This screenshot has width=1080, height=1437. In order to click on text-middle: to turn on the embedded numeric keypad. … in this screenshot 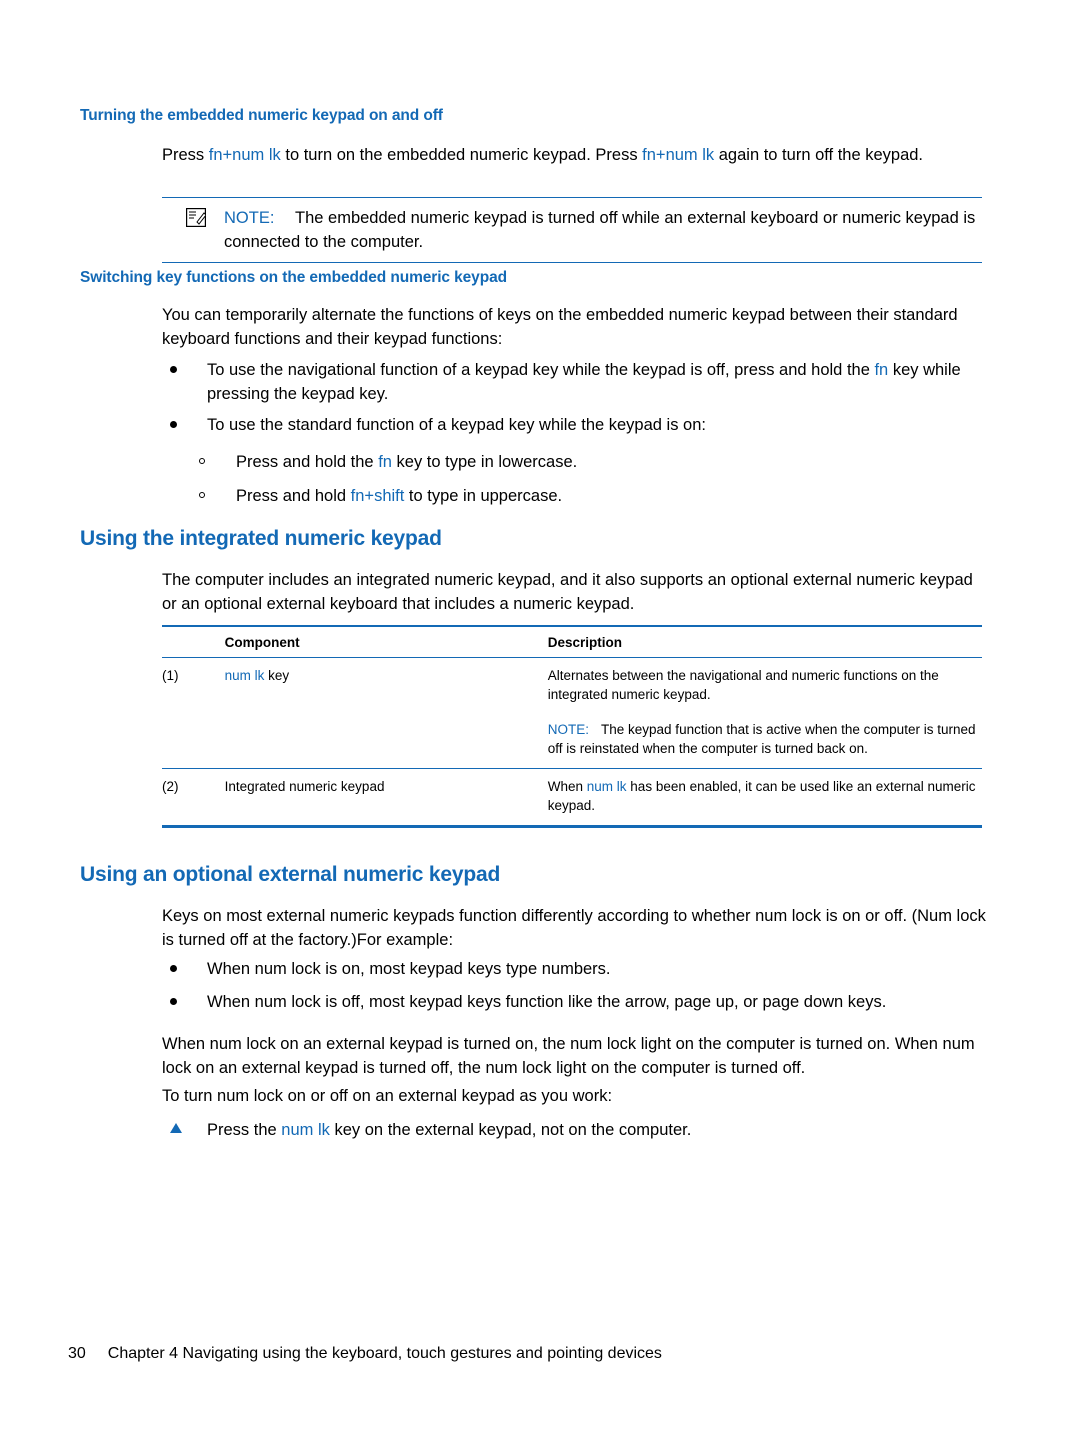, I will do `click(461, 155)`.